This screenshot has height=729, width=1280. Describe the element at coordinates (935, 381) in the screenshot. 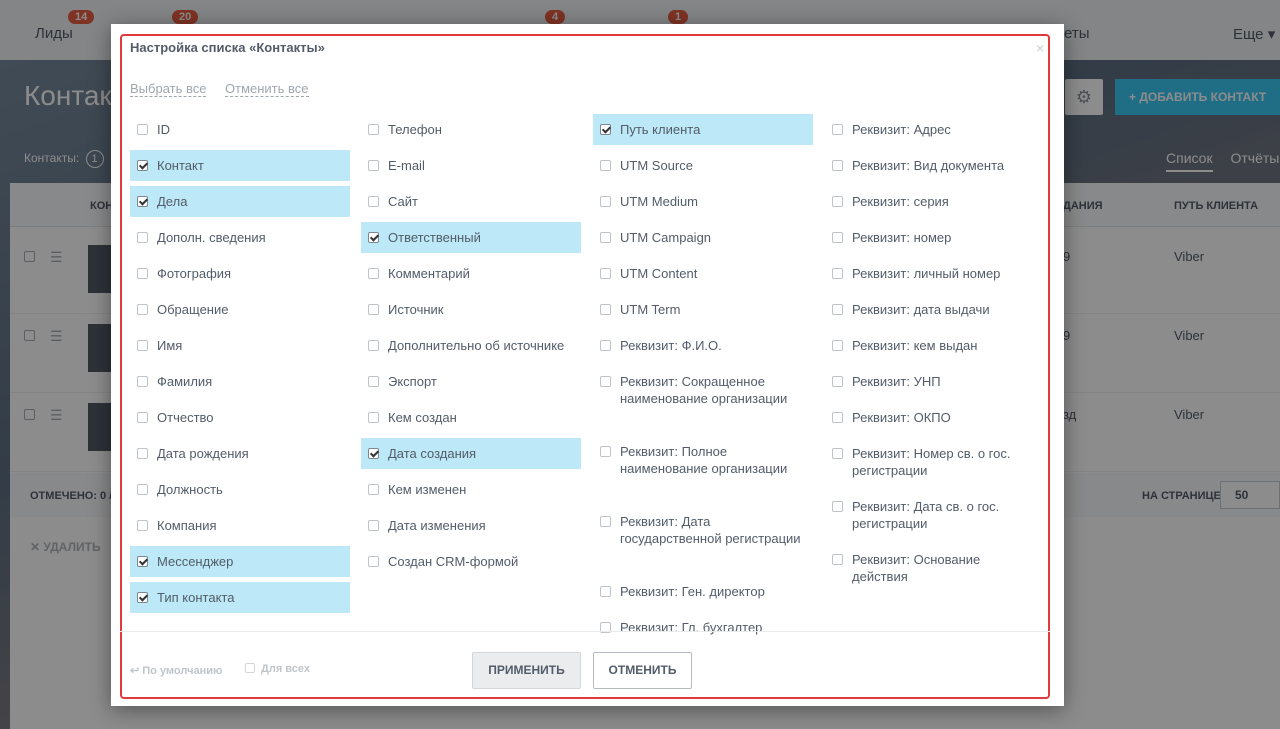

I see `field-option: Реквизит: УНП` at that location.